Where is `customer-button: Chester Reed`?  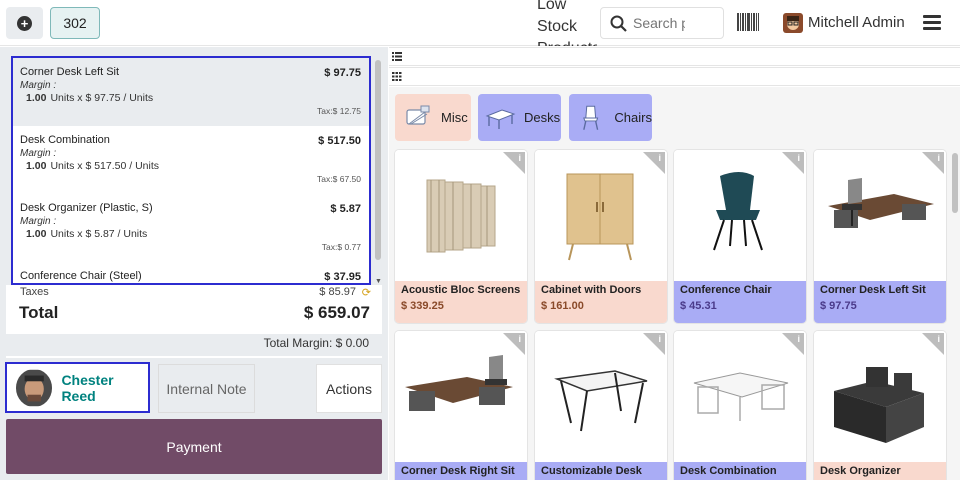 customer-button: Chester Reed is located at coordinates (77, 387).